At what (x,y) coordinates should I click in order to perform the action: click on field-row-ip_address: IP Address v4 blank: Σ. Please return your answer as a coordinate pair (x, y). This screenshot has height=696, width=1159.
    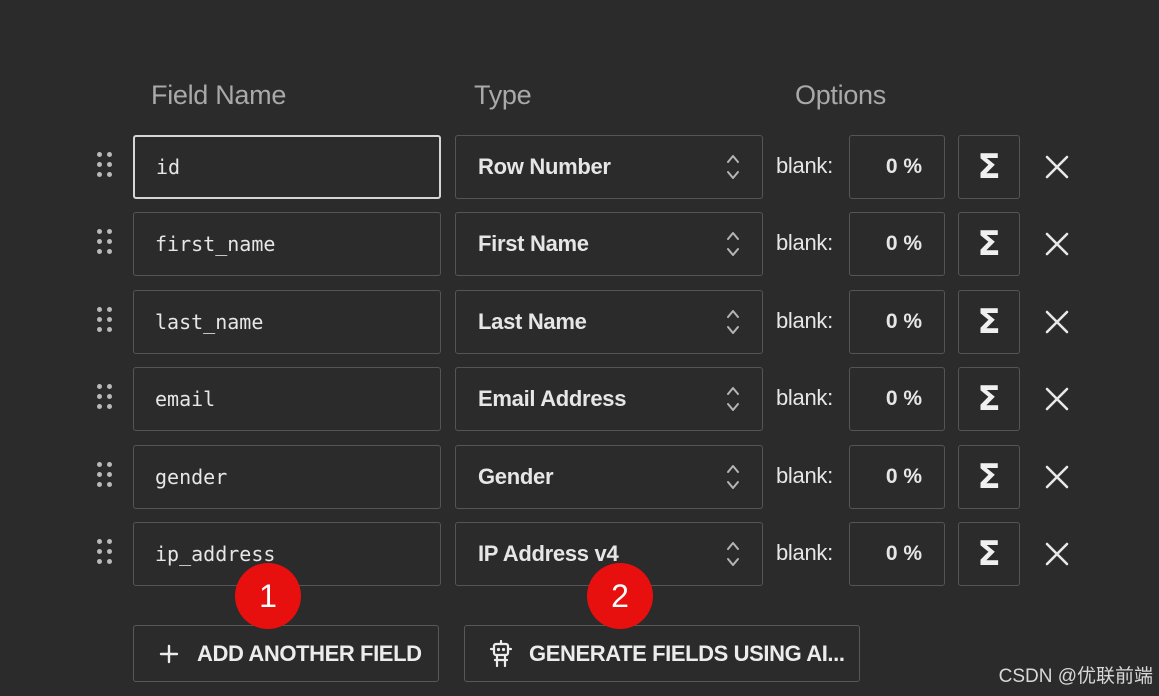
    Looking at the image, I should click on (579, 554).